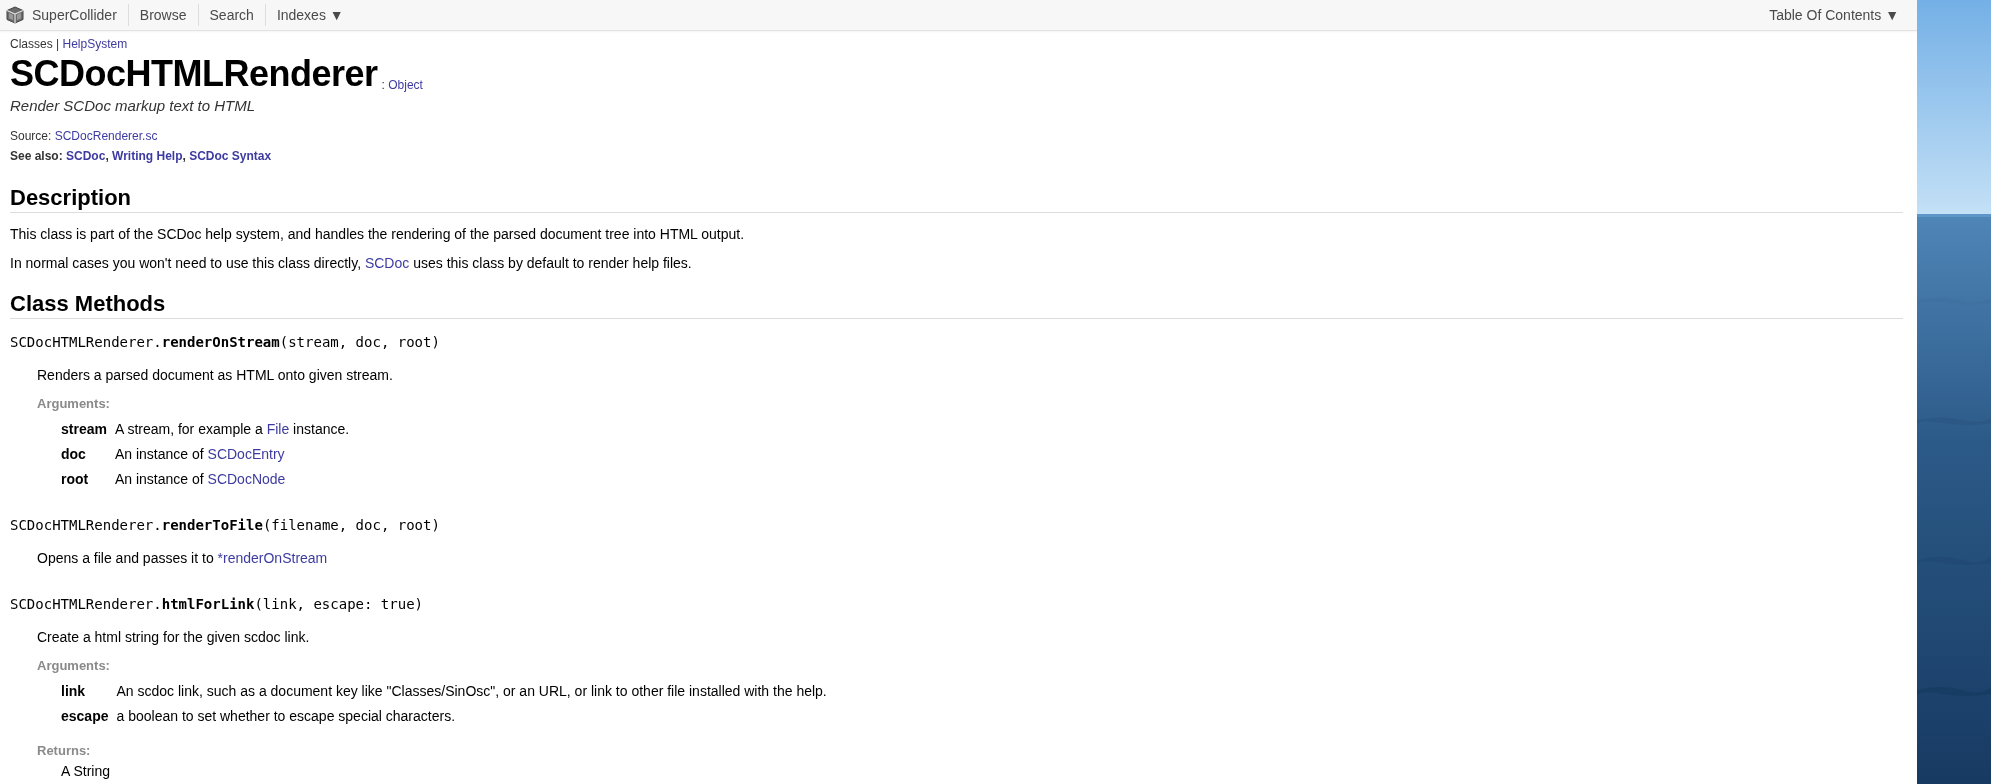  I want to click on see-also-link: Writing Help, so click(147, 156).